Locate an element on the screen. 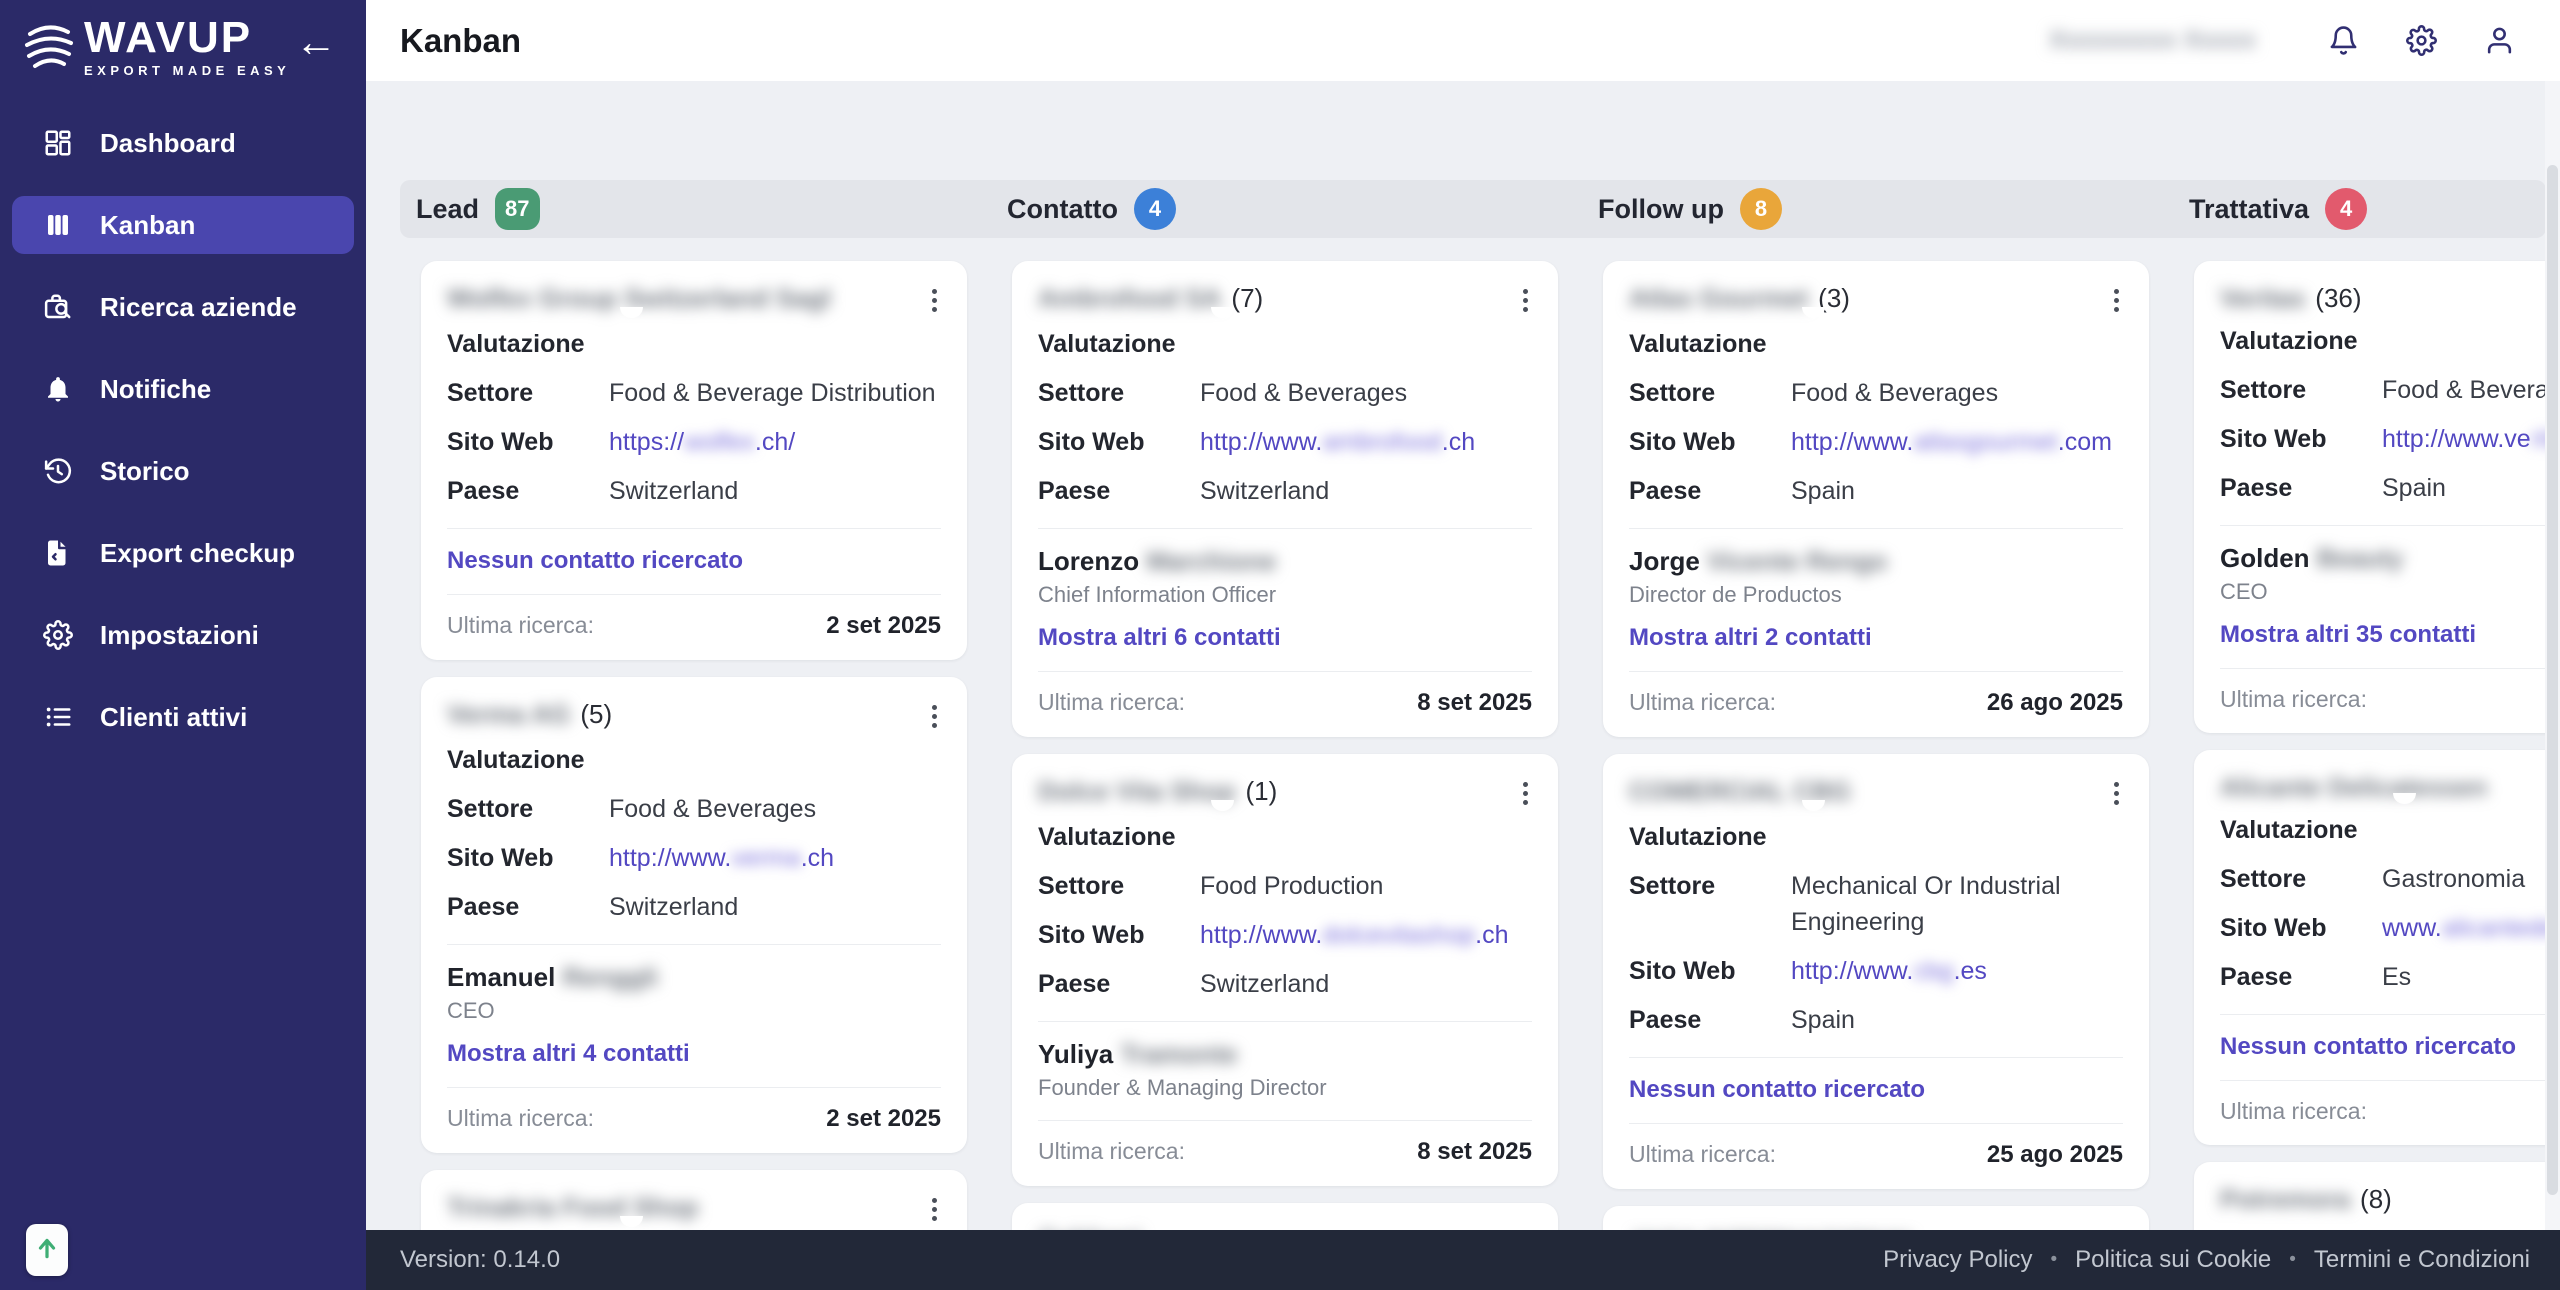  last-search-date: 2 set 2025 is located at coordinates (883, 625).